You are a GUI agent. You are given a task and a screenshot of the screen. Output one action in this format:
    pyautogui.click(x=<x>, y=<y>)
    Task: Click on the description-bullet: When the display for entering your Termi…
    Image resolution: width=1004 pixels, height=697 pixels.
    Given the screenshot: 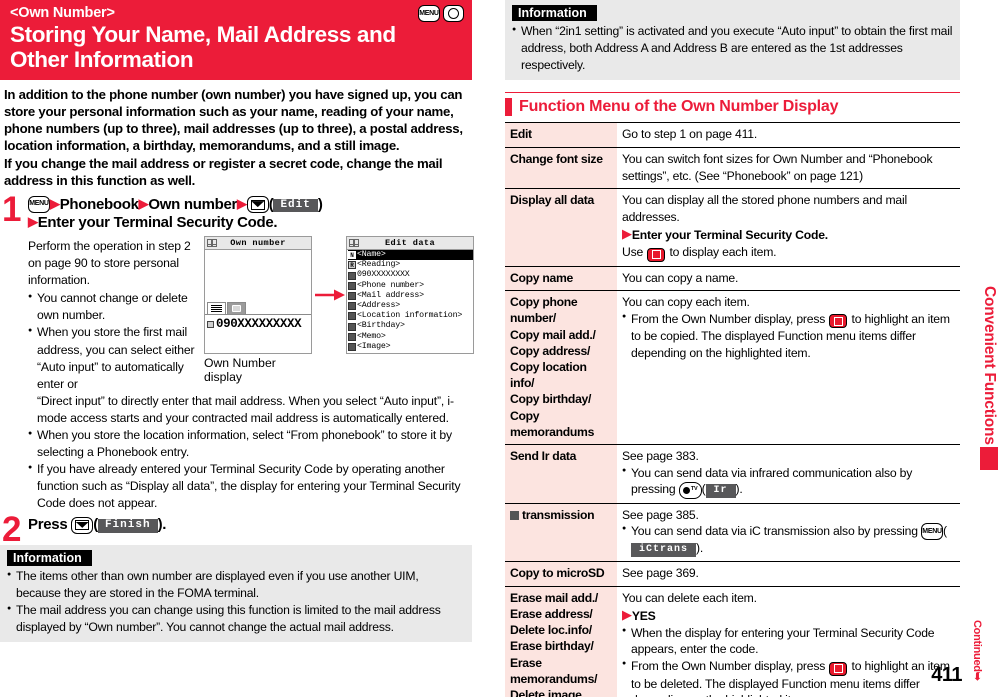 What is the action you would take?
    pyautogui.click(x=788, y=641)
    